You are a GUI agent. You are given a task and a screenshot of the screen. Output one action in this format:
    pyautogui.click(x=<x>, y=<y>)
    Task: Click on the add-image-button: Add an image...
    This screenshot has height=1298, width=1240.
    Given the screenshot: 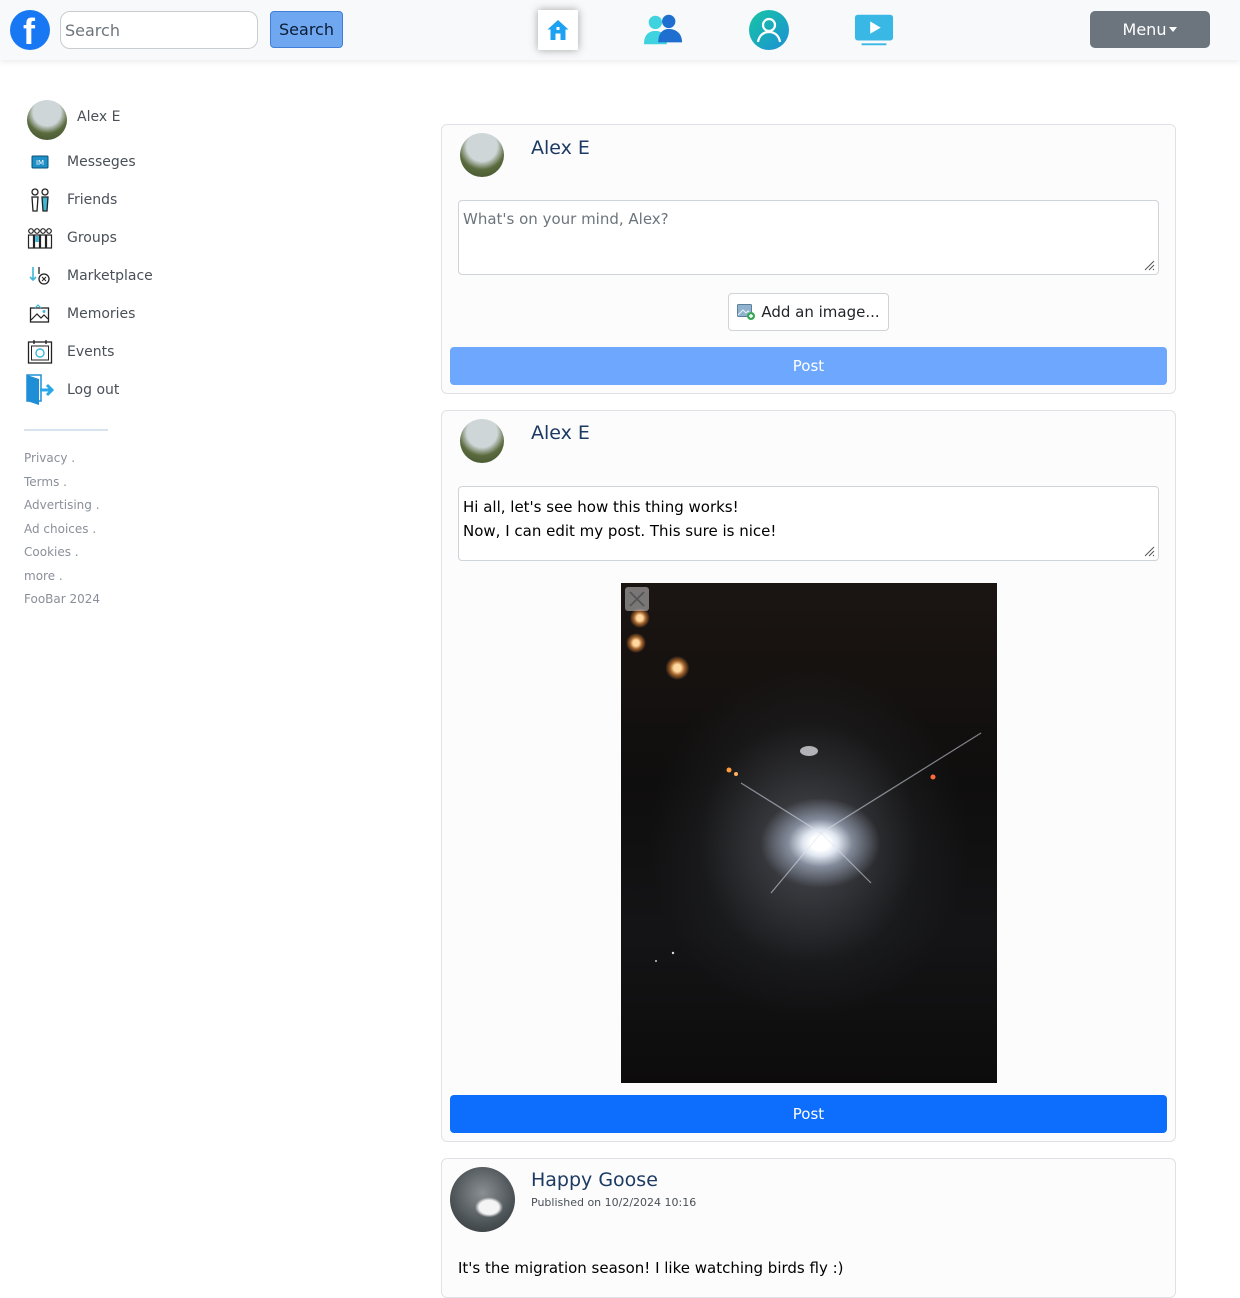 What is the action you would take?
    pyautogui.click(x=808, y=312)
    